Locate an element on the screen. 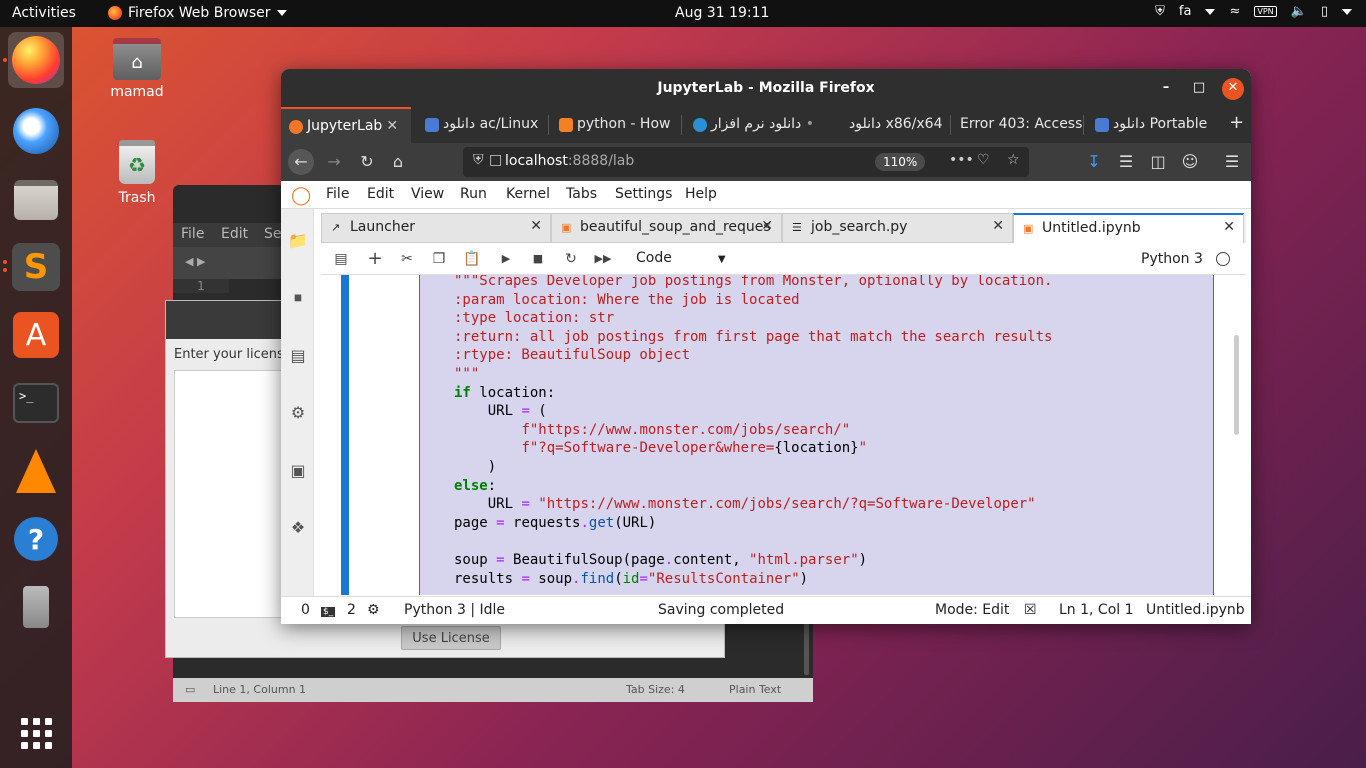 This screenshot has width=1366, height=768. dock-files is located at coordinates (36, 200).